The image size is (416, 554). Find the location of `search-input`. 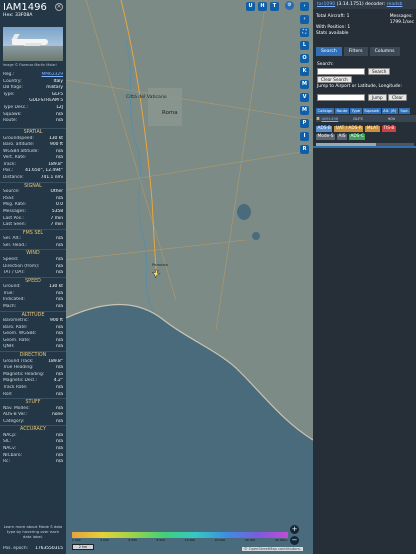

search-input is located at coordinates (341, 71).